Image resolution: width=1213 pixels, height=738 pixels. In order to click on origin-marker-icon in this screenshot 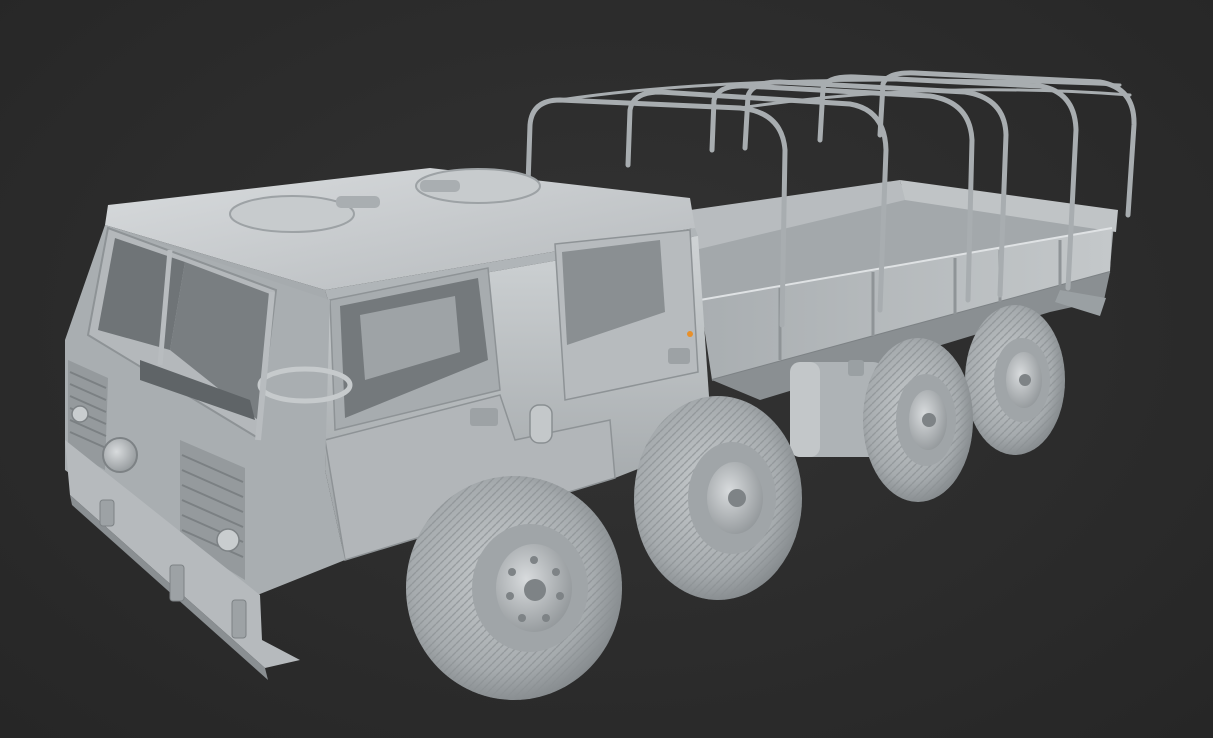, I will do `click(690, 334)`.